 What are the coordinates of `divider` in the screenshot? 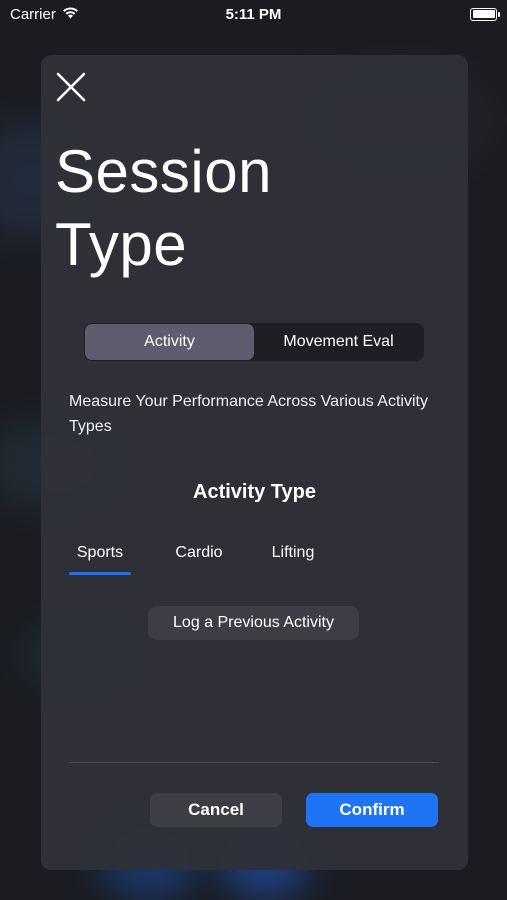 It's located at (254, 762).